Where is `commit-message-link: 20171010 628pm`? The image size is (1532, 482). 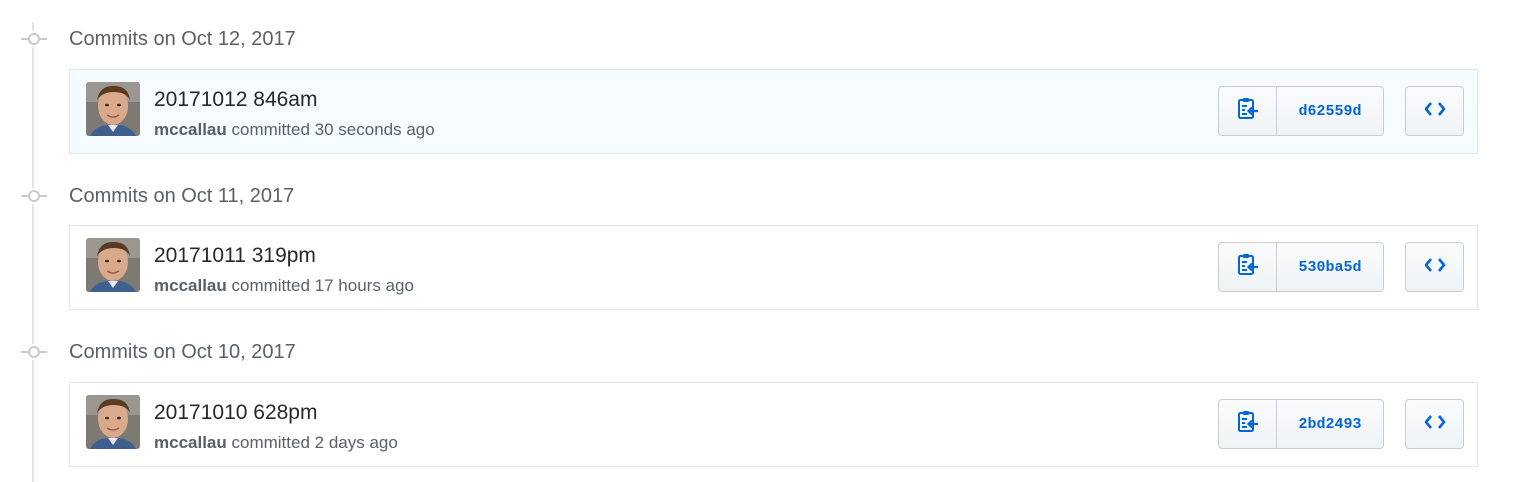 commit-message-link: 20171010 628pm is located at coordinates (235, 413).